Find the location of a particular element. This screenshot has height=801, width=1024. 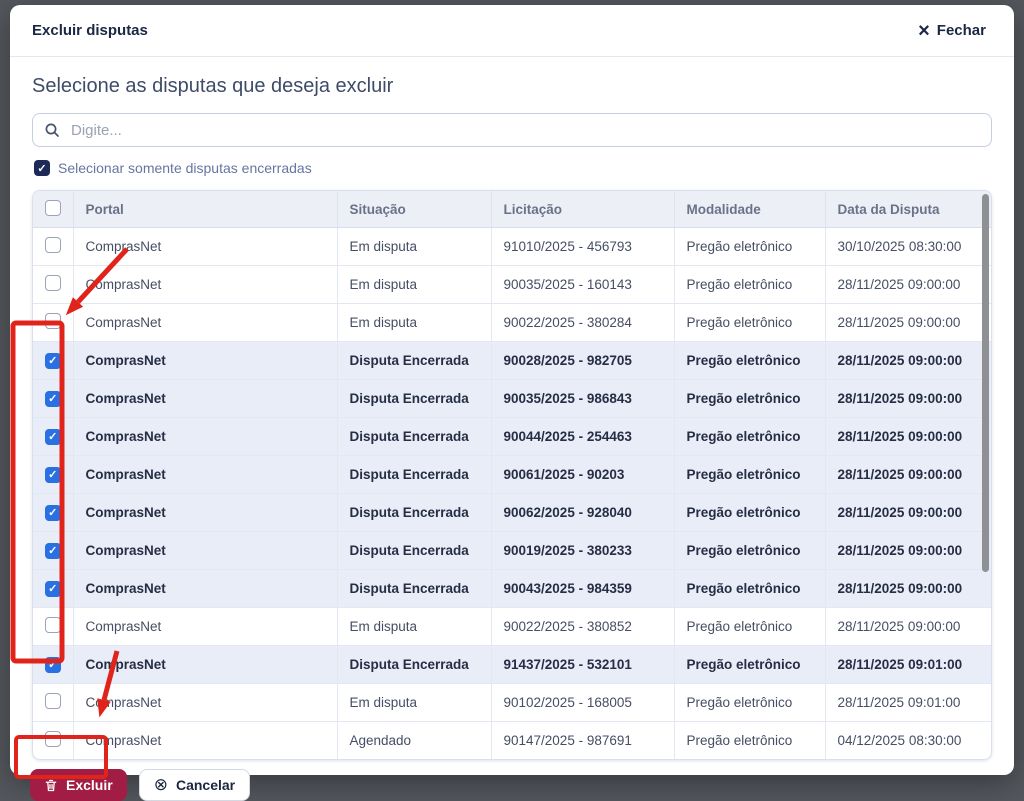

cell-data: 04/12/2025 08:30:00 is located at coordinates (899, 740).